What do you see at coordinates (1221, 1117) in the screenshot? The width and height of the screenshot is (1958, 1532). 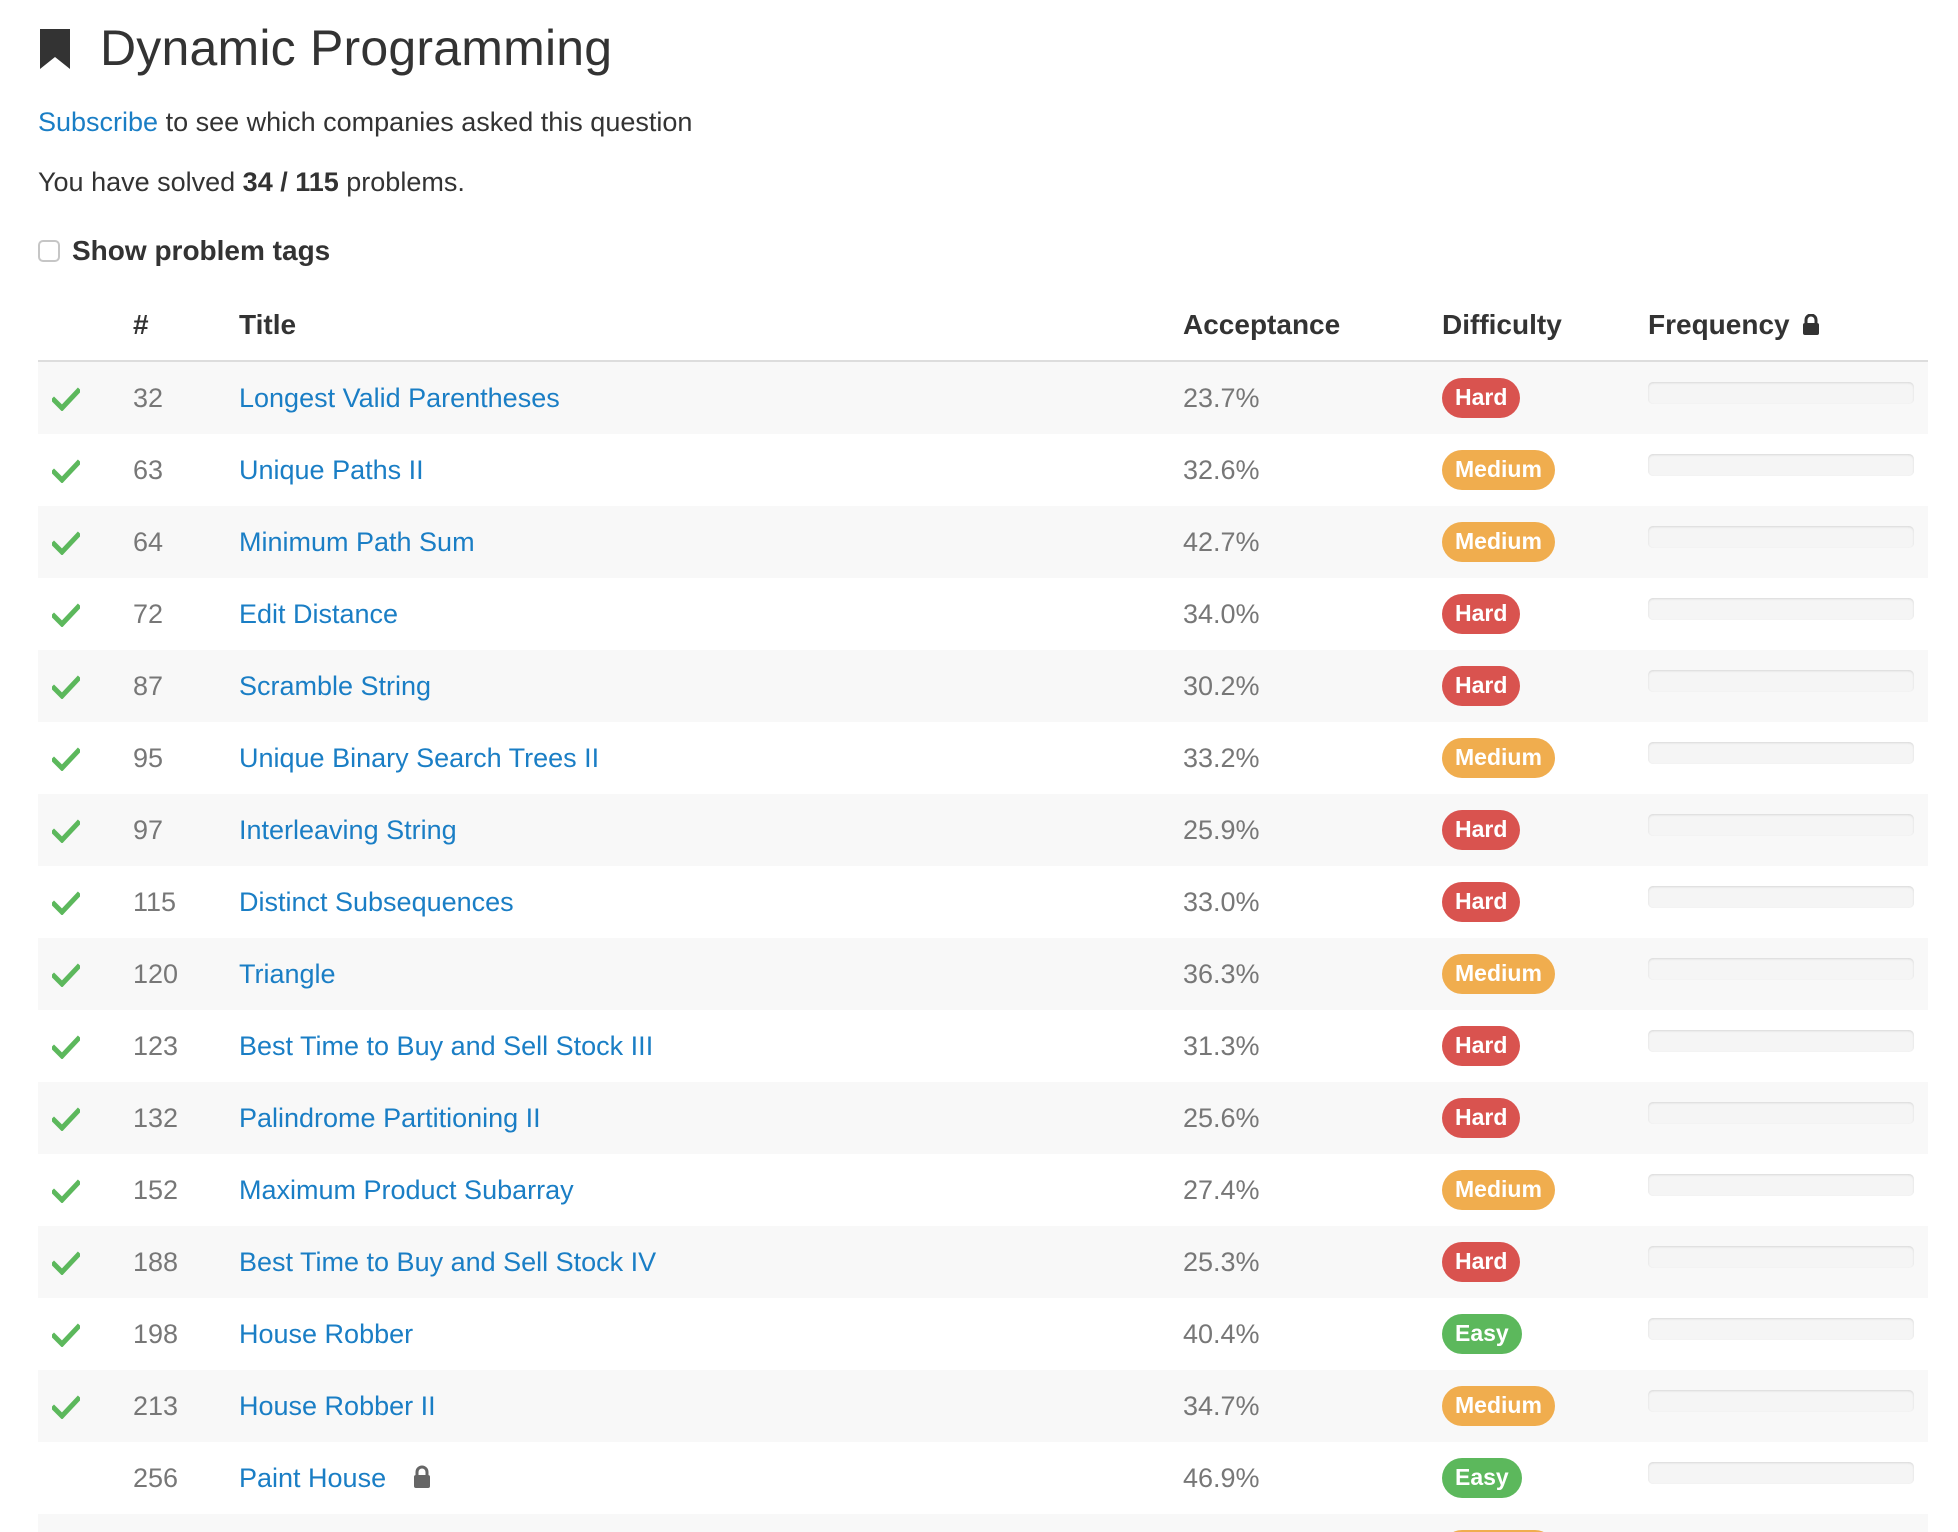 I see `acceptance-rate: 25.6%` at bounding box center [1221, 1117].